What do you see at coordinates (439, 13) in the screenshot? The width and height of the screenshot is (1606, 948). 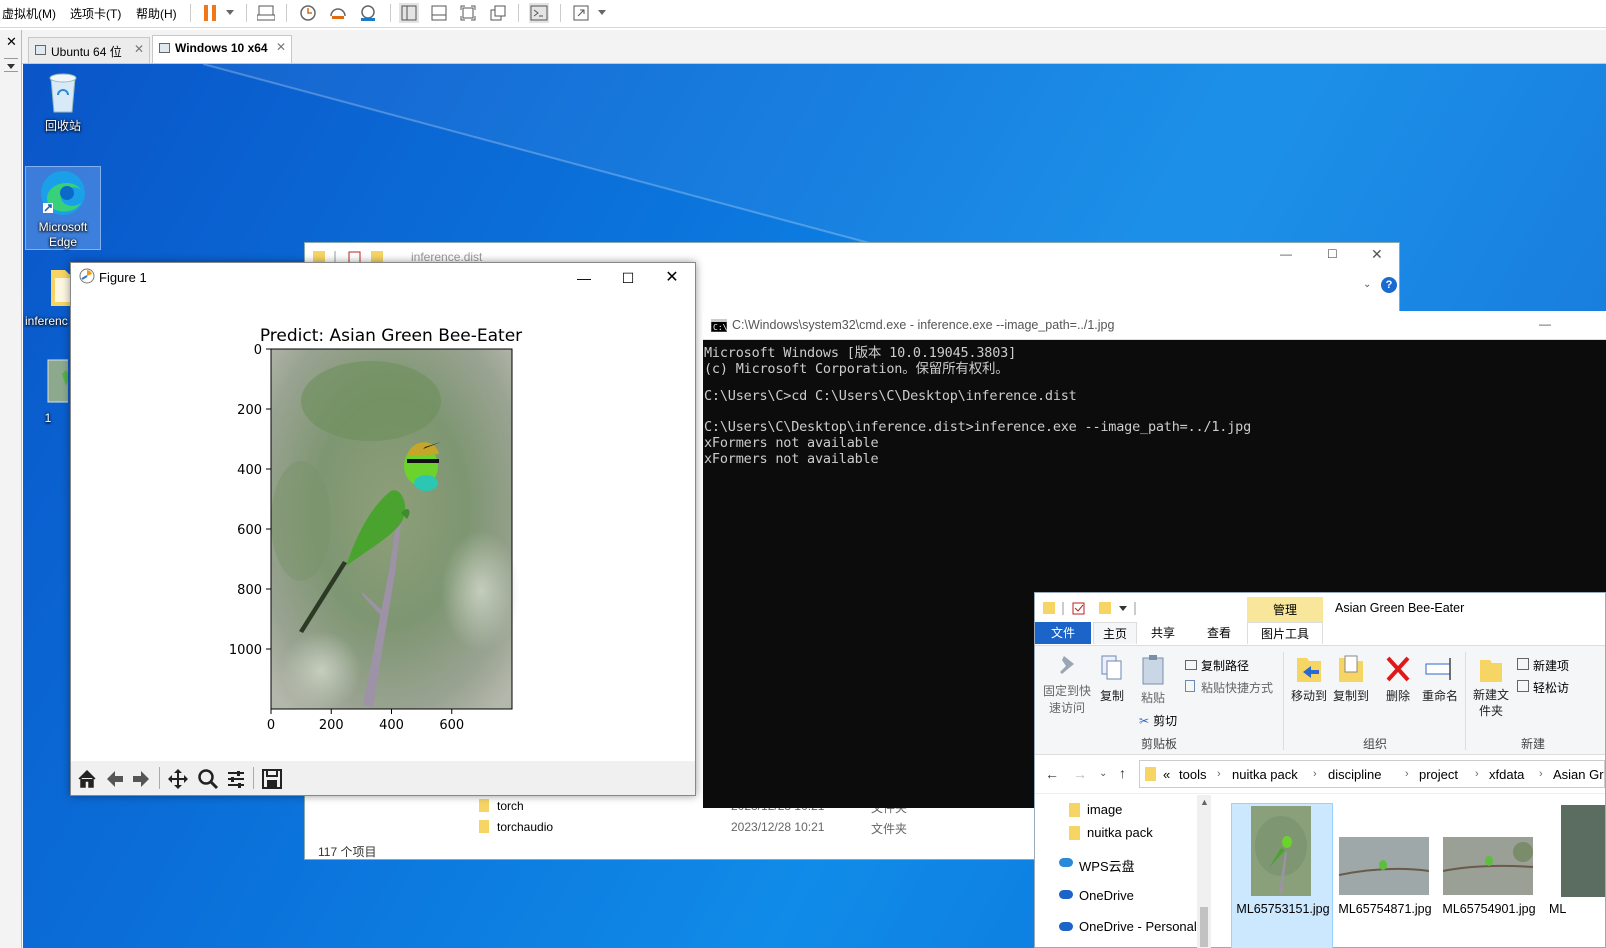 I see `thumbnail-bar-icon` at bounding box center [439, 13].